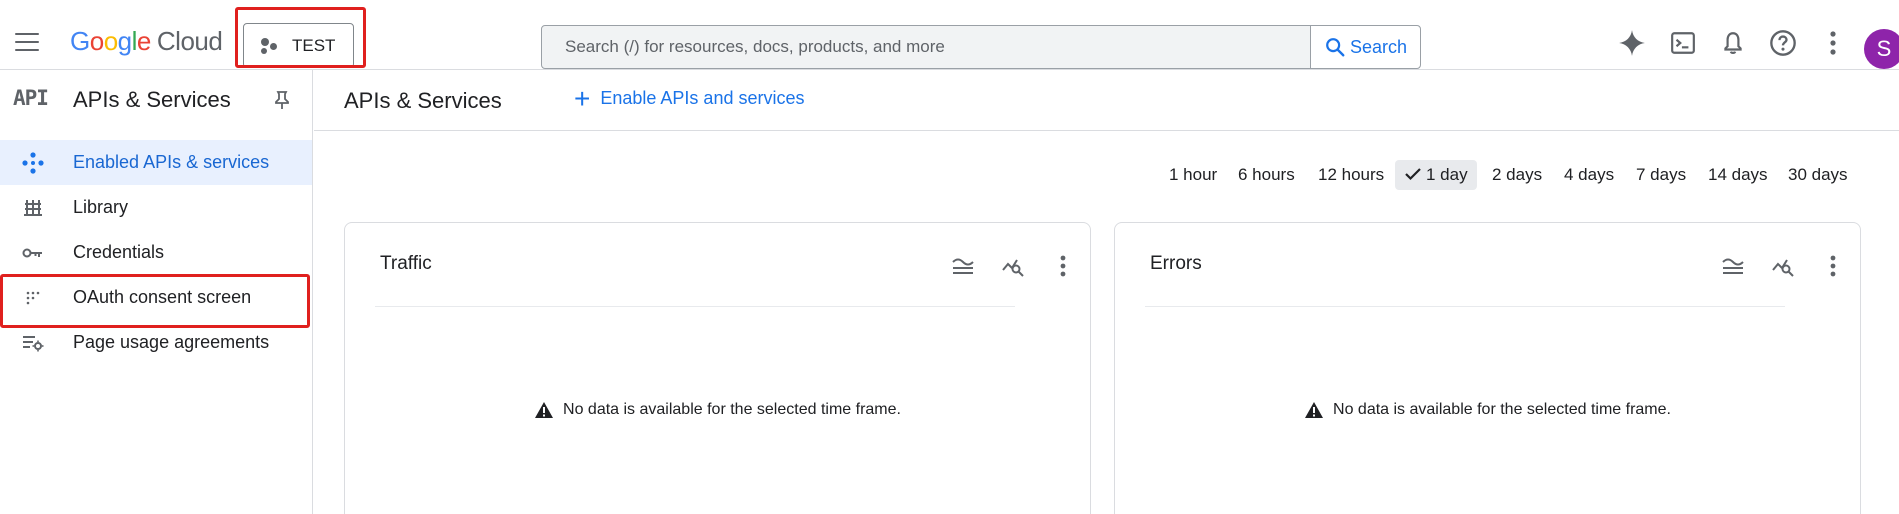 Image resolution: width=1899 pixels, height=514 pixels. I want to click on search-button: Search, so click(1365, 47).